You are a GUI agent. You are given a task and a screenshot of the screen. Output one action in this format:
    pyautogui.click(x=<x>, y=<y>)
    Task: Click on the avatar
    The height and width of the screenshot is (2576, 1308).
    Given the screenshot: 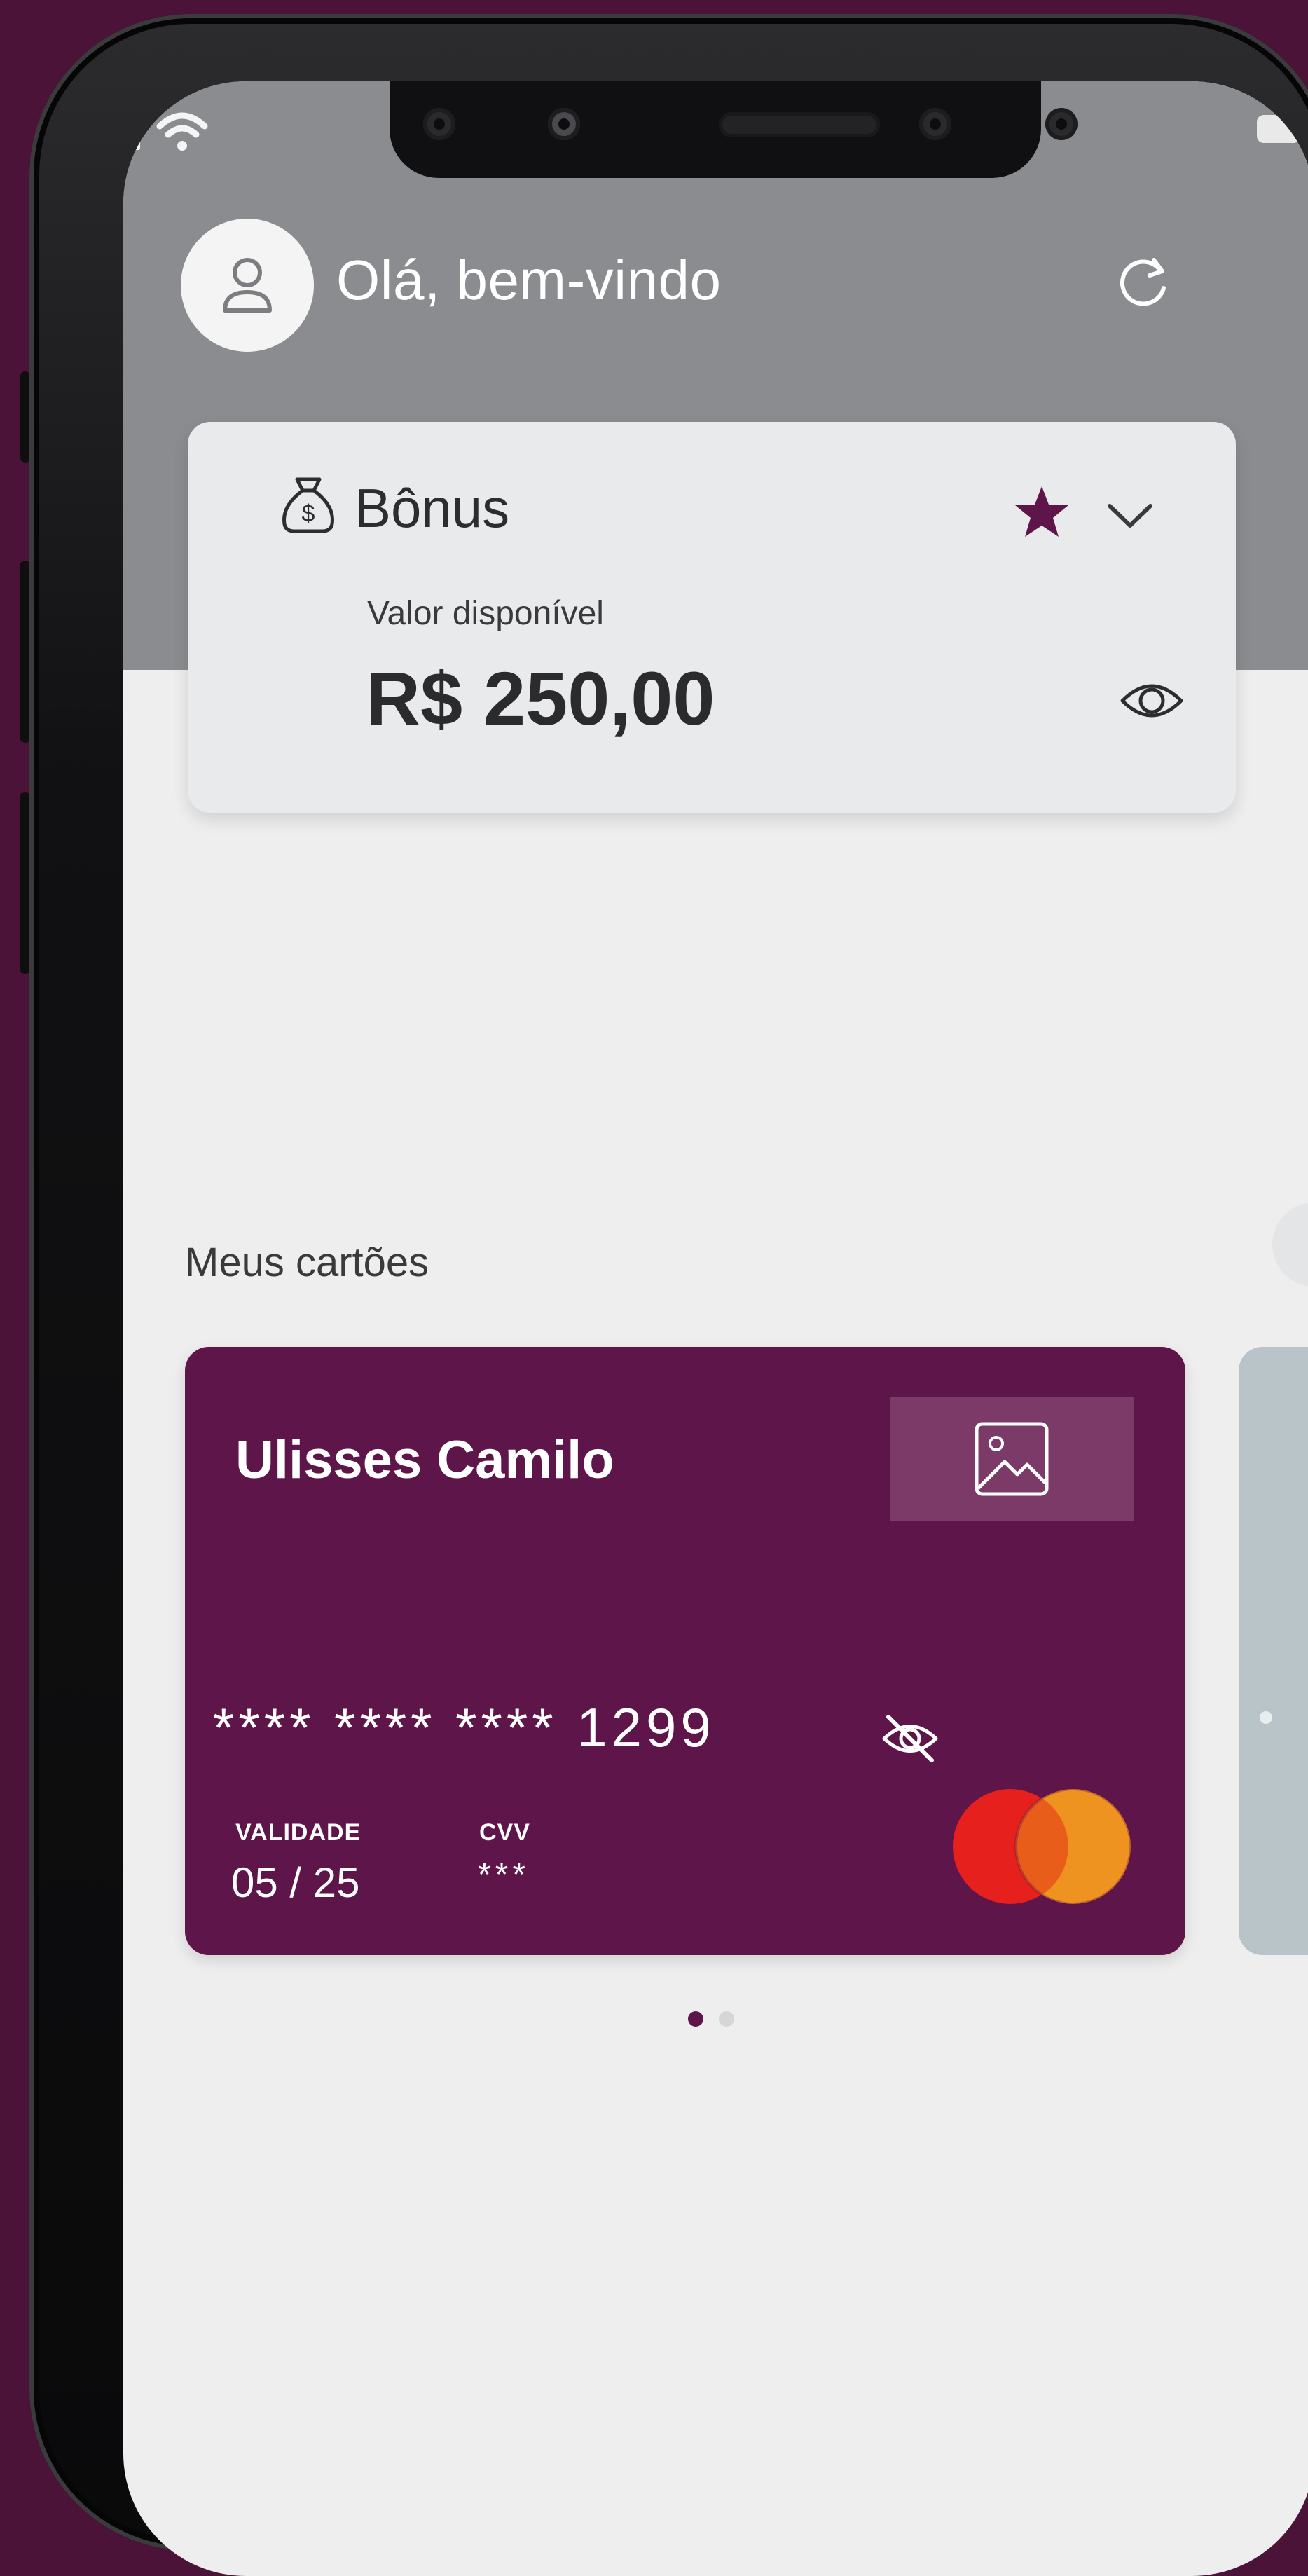 What is the action you would take?
    pyautogui.click(x=247, y=286)
    